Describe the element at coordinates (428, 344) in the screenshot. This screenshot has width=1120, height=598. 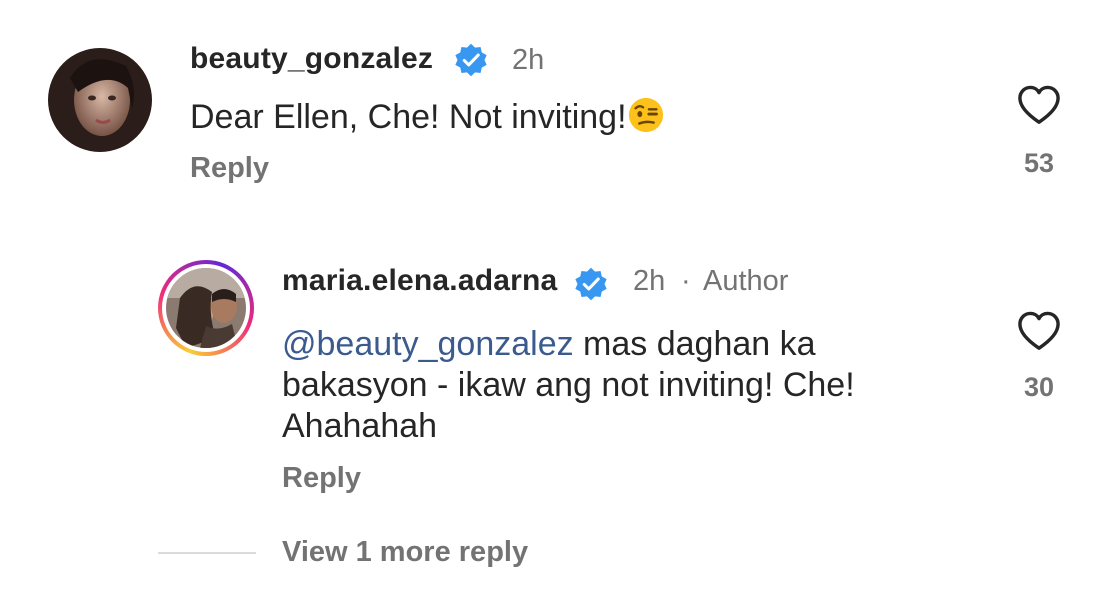
I see `mention-link: @beauty_gonzalez` at that location.